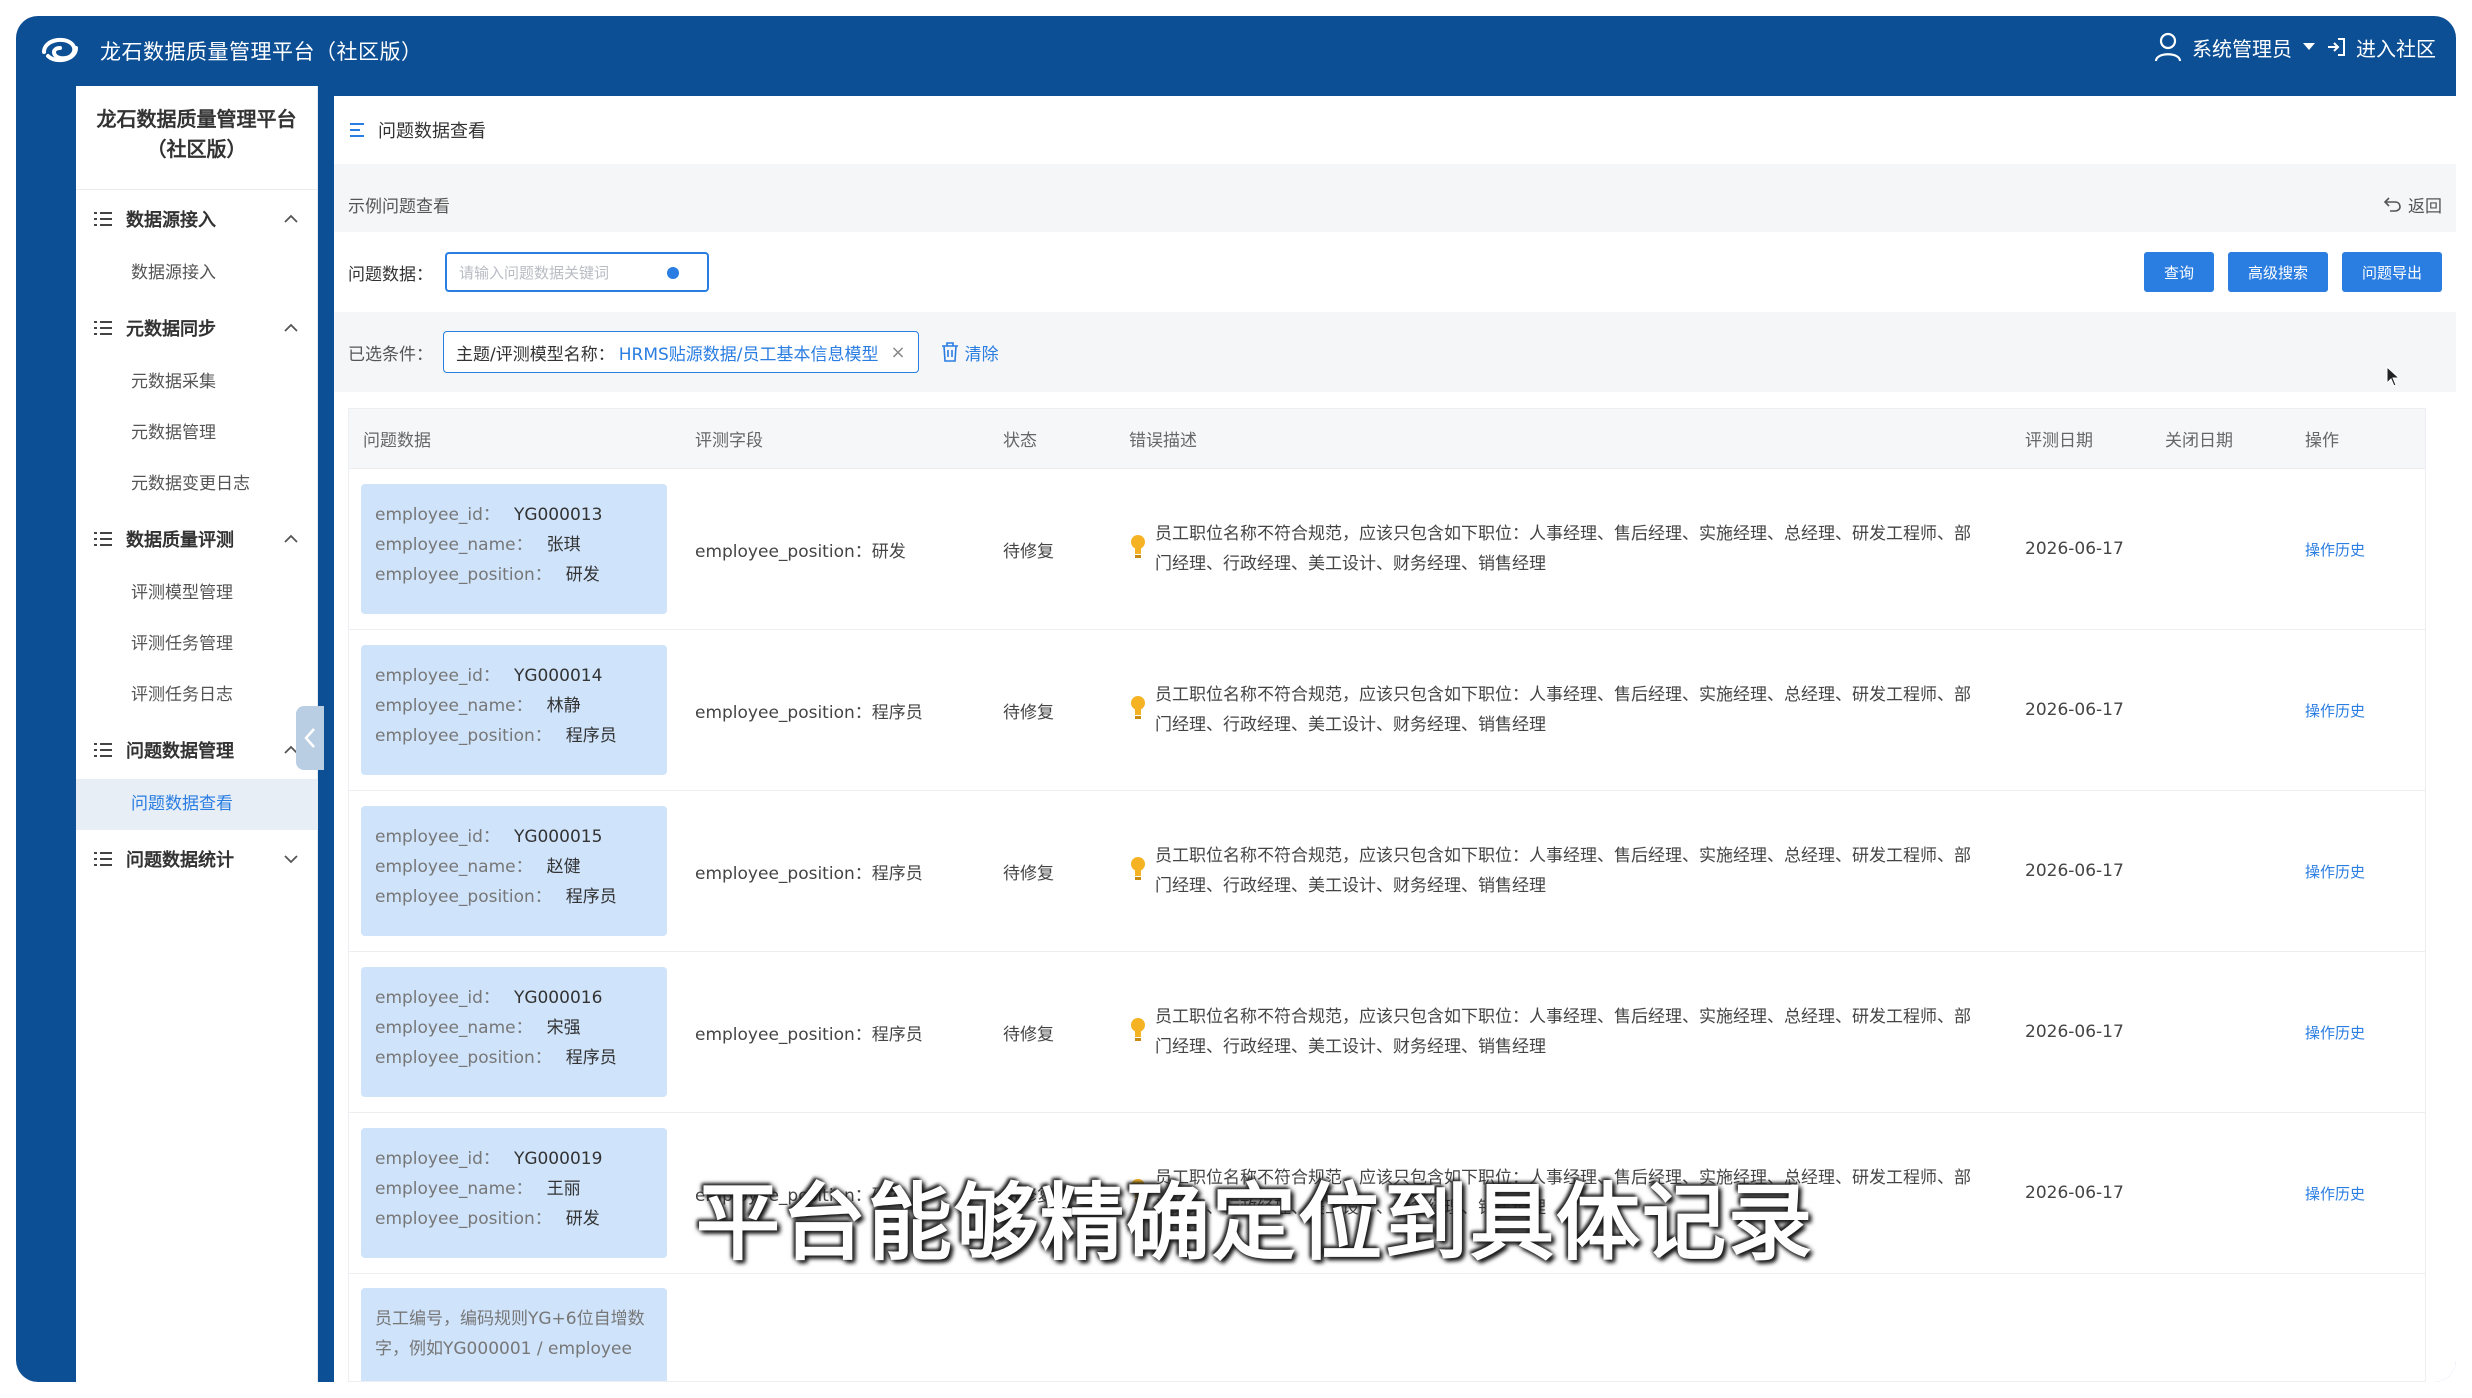  What do you see at coordinates (534, 272) in the screenshot?
I see `search-placeholder: 请输入问题数据关键词` at bounding box center [534, 272].